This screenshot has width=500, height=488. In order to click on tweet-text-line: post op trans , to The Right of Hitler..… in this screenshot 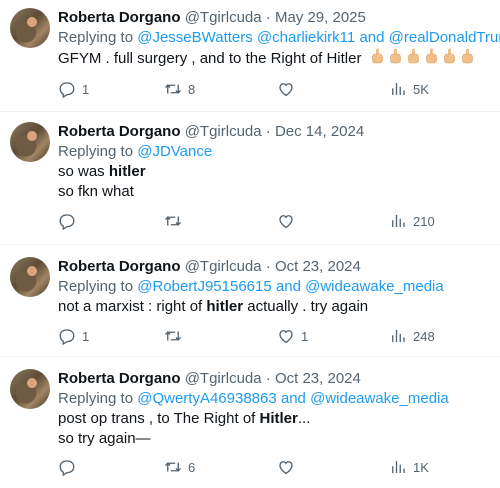, I will do `click(276, 419)`.